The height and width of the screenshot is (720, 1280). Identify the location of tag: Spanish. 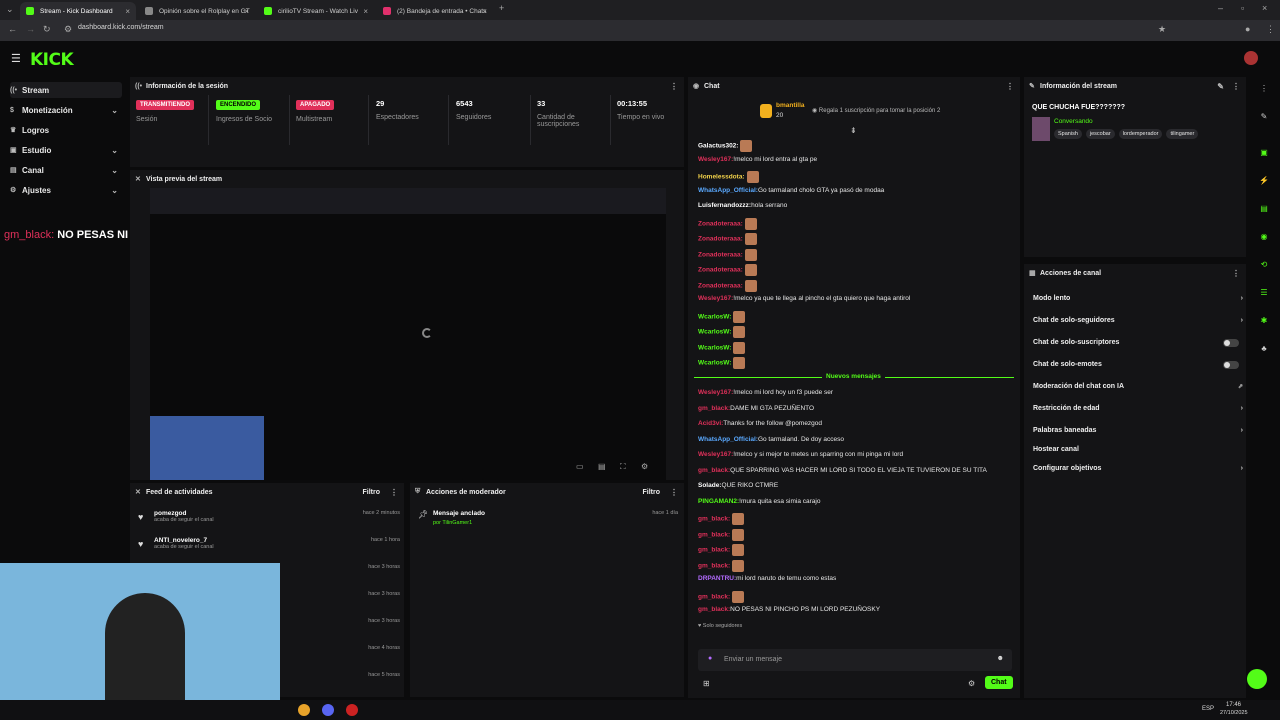
(1068, 134).